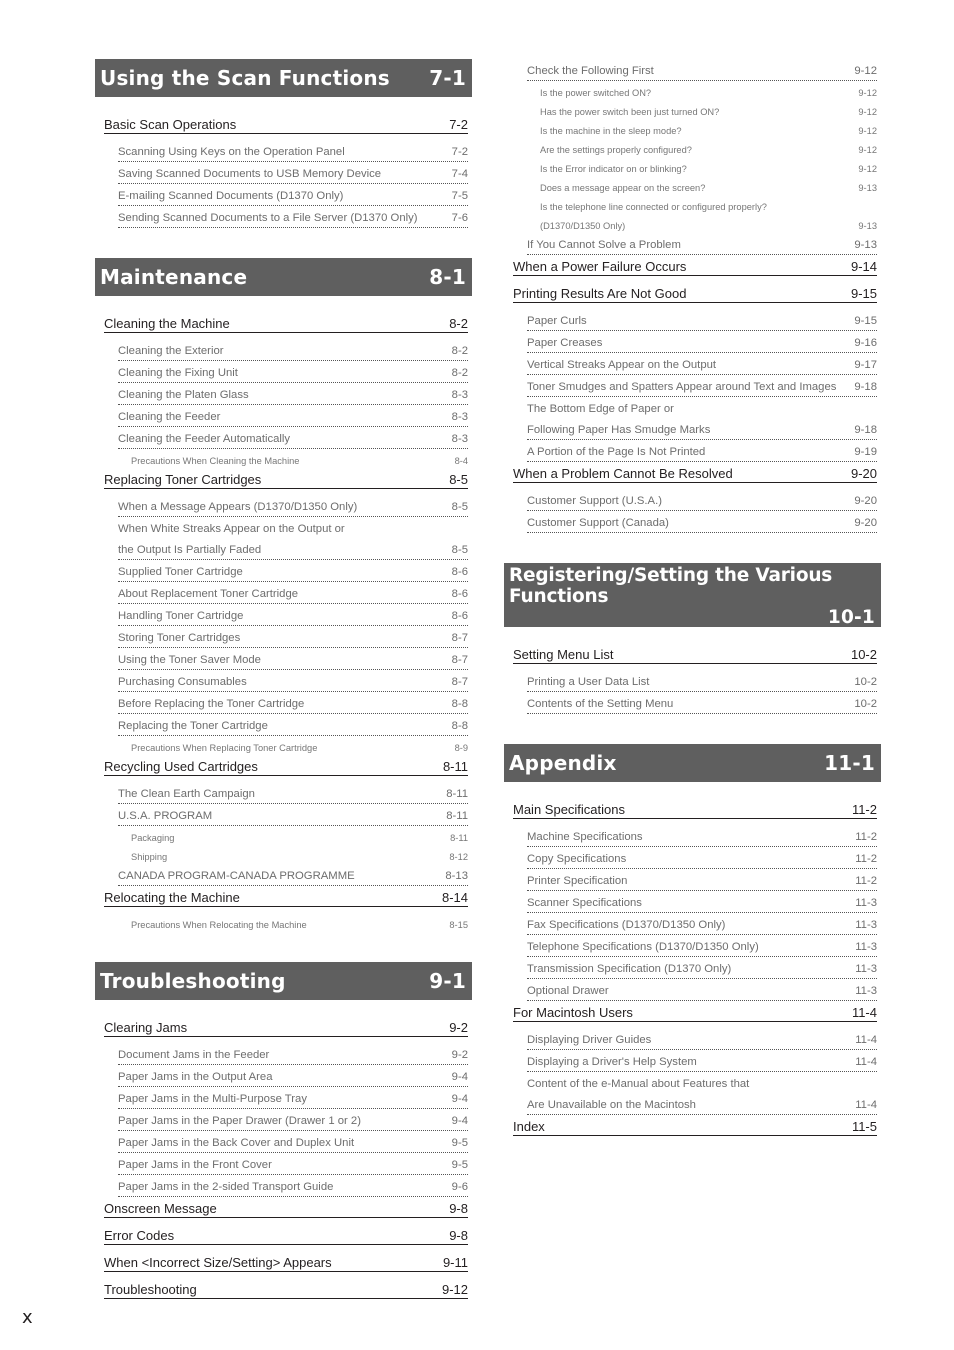 The height and width of the screenshot is (1350, 954). What do you see at coordinates (218, 1262) in the screenshot?
I see `toc-entry-title: When <Incorrect Size/Setting> Appears` at bounding box center [218, 1262].